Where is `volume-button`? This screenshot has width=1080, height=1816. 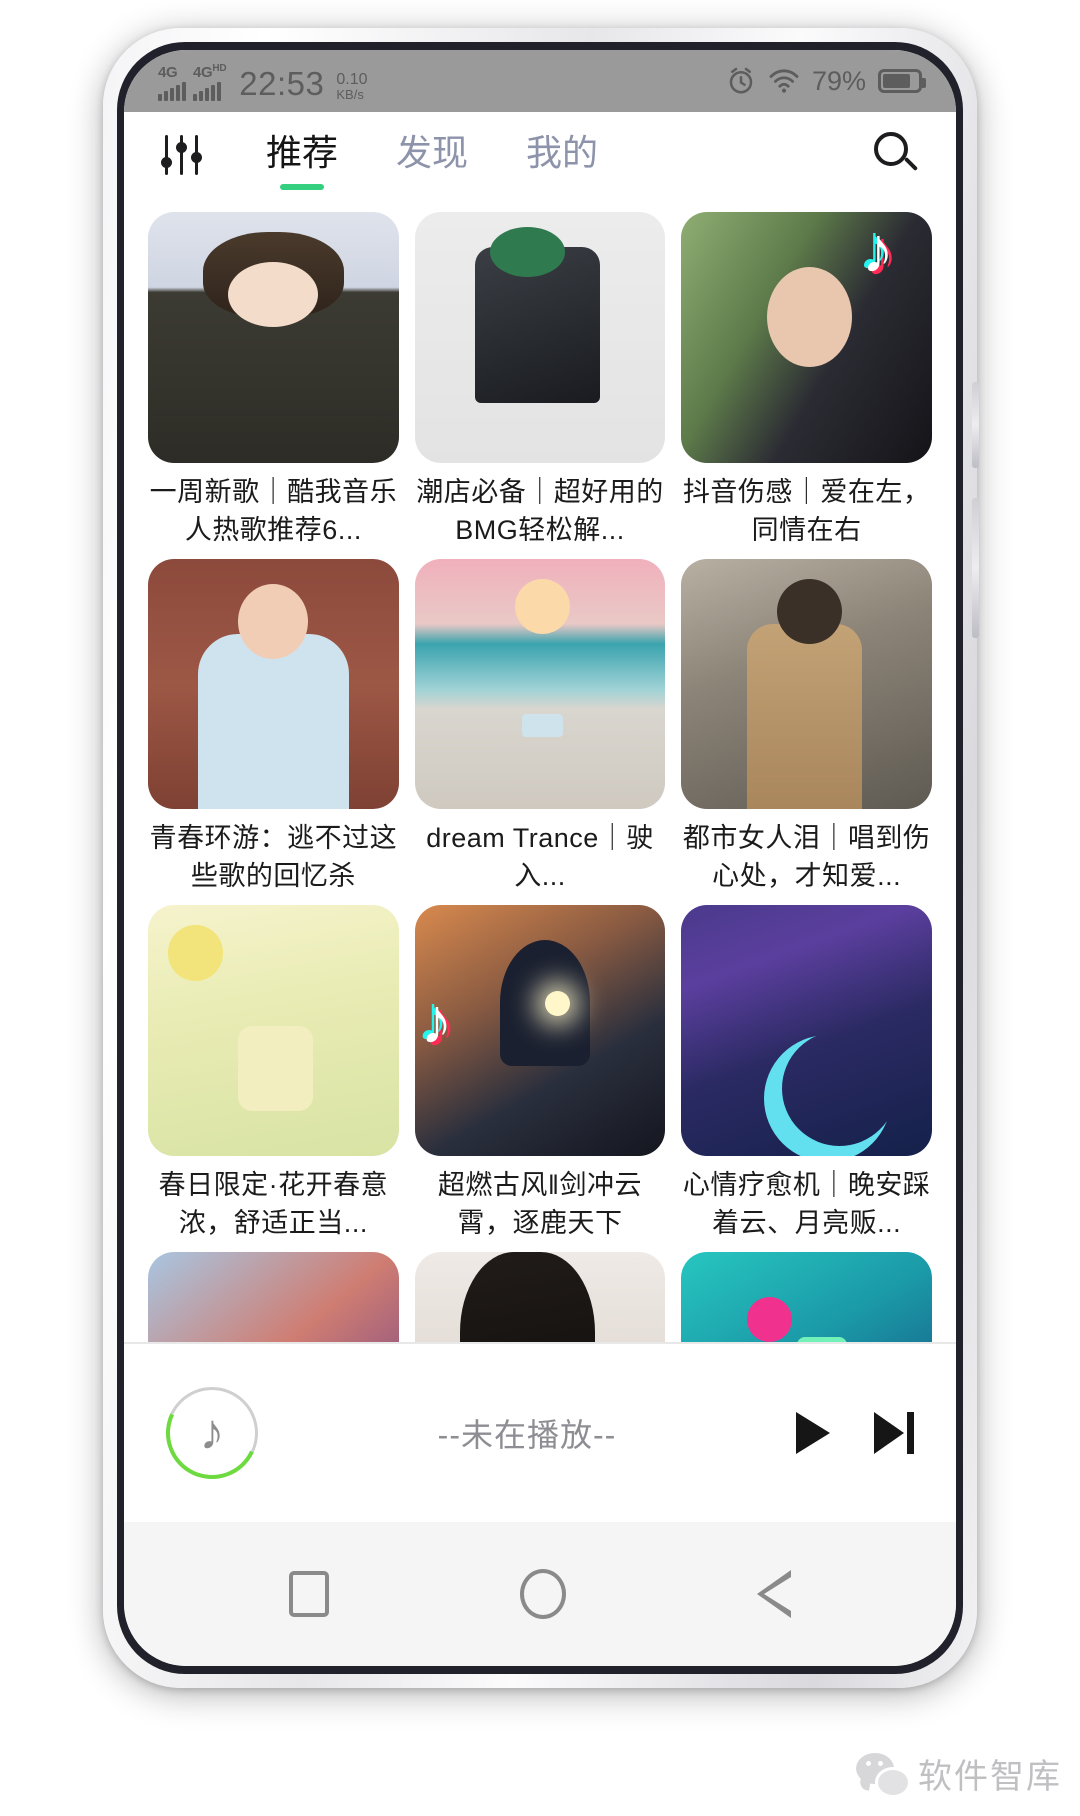
volume-button is located at coordinates (975, 425).